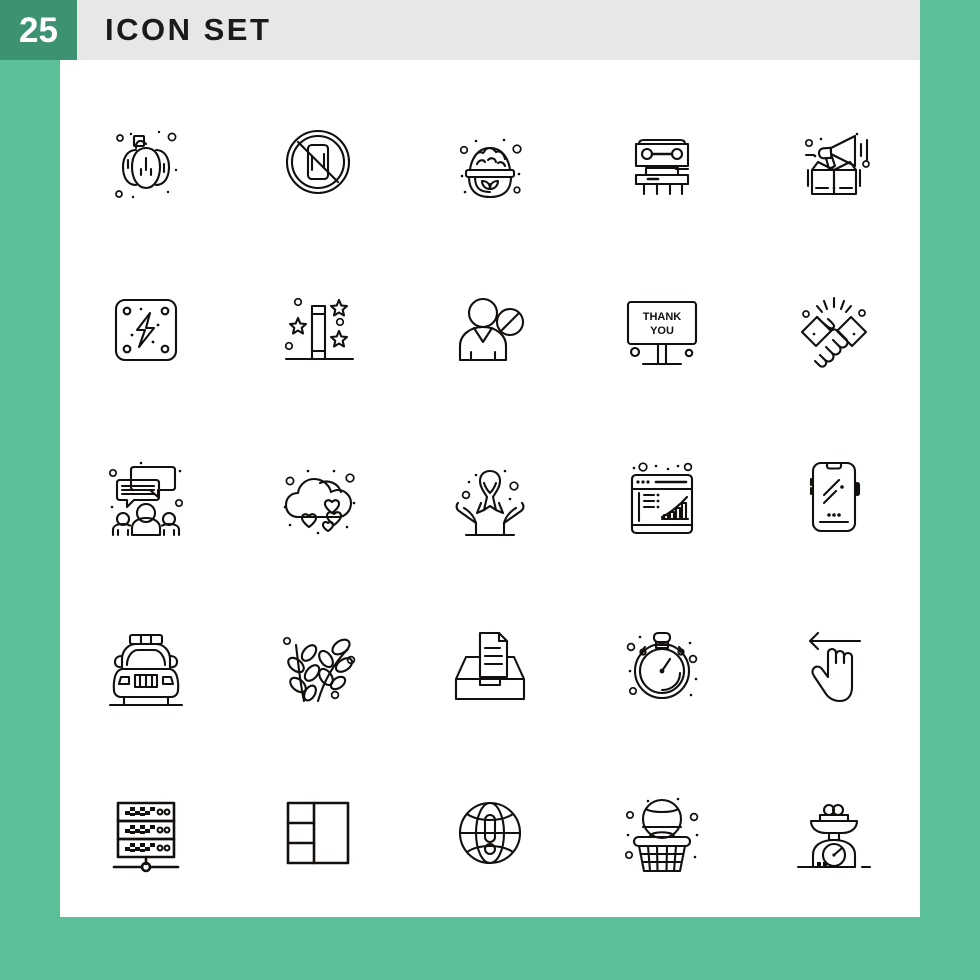 The width and height of the screenshot is (980, 980). I want to click on icon-count-badge: 25, so click(38, 30).